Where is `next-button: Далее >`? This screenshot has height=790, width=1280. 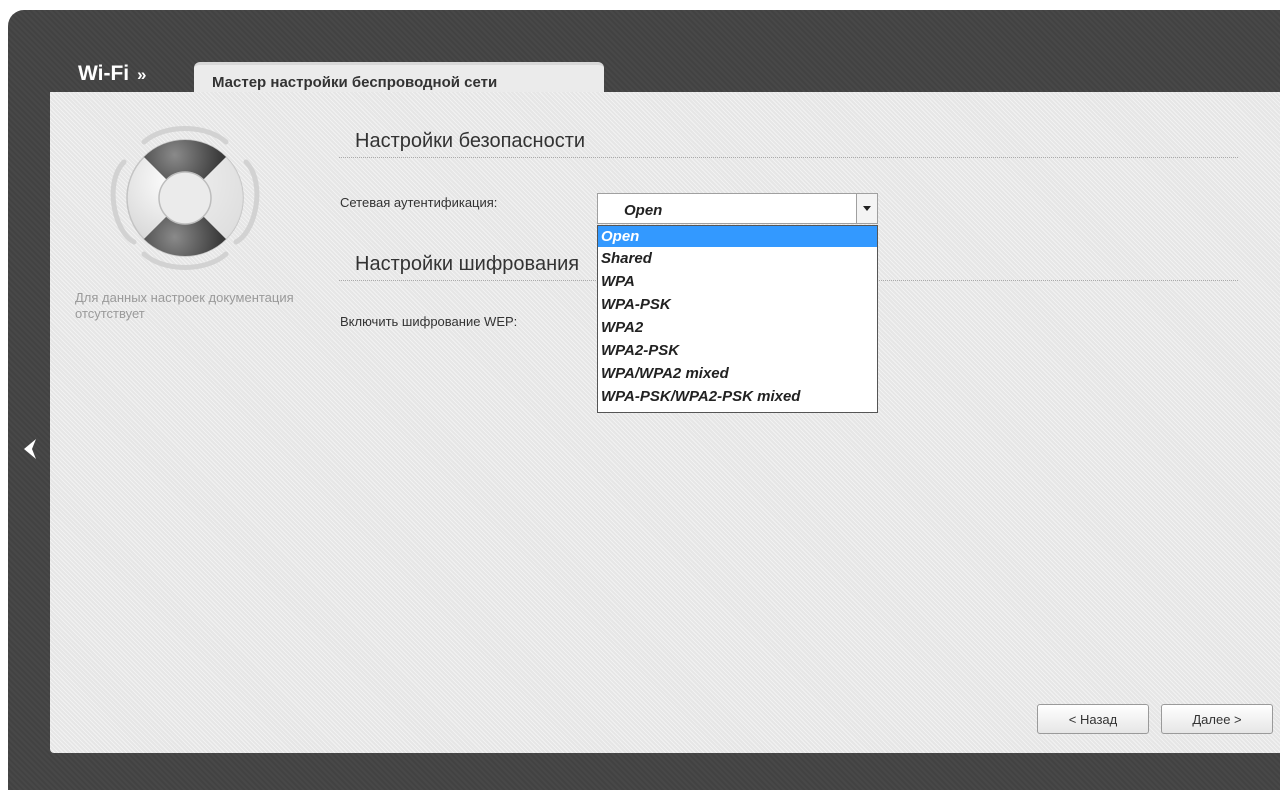 next-button: Далее > is located at coordinates (1217, 719).